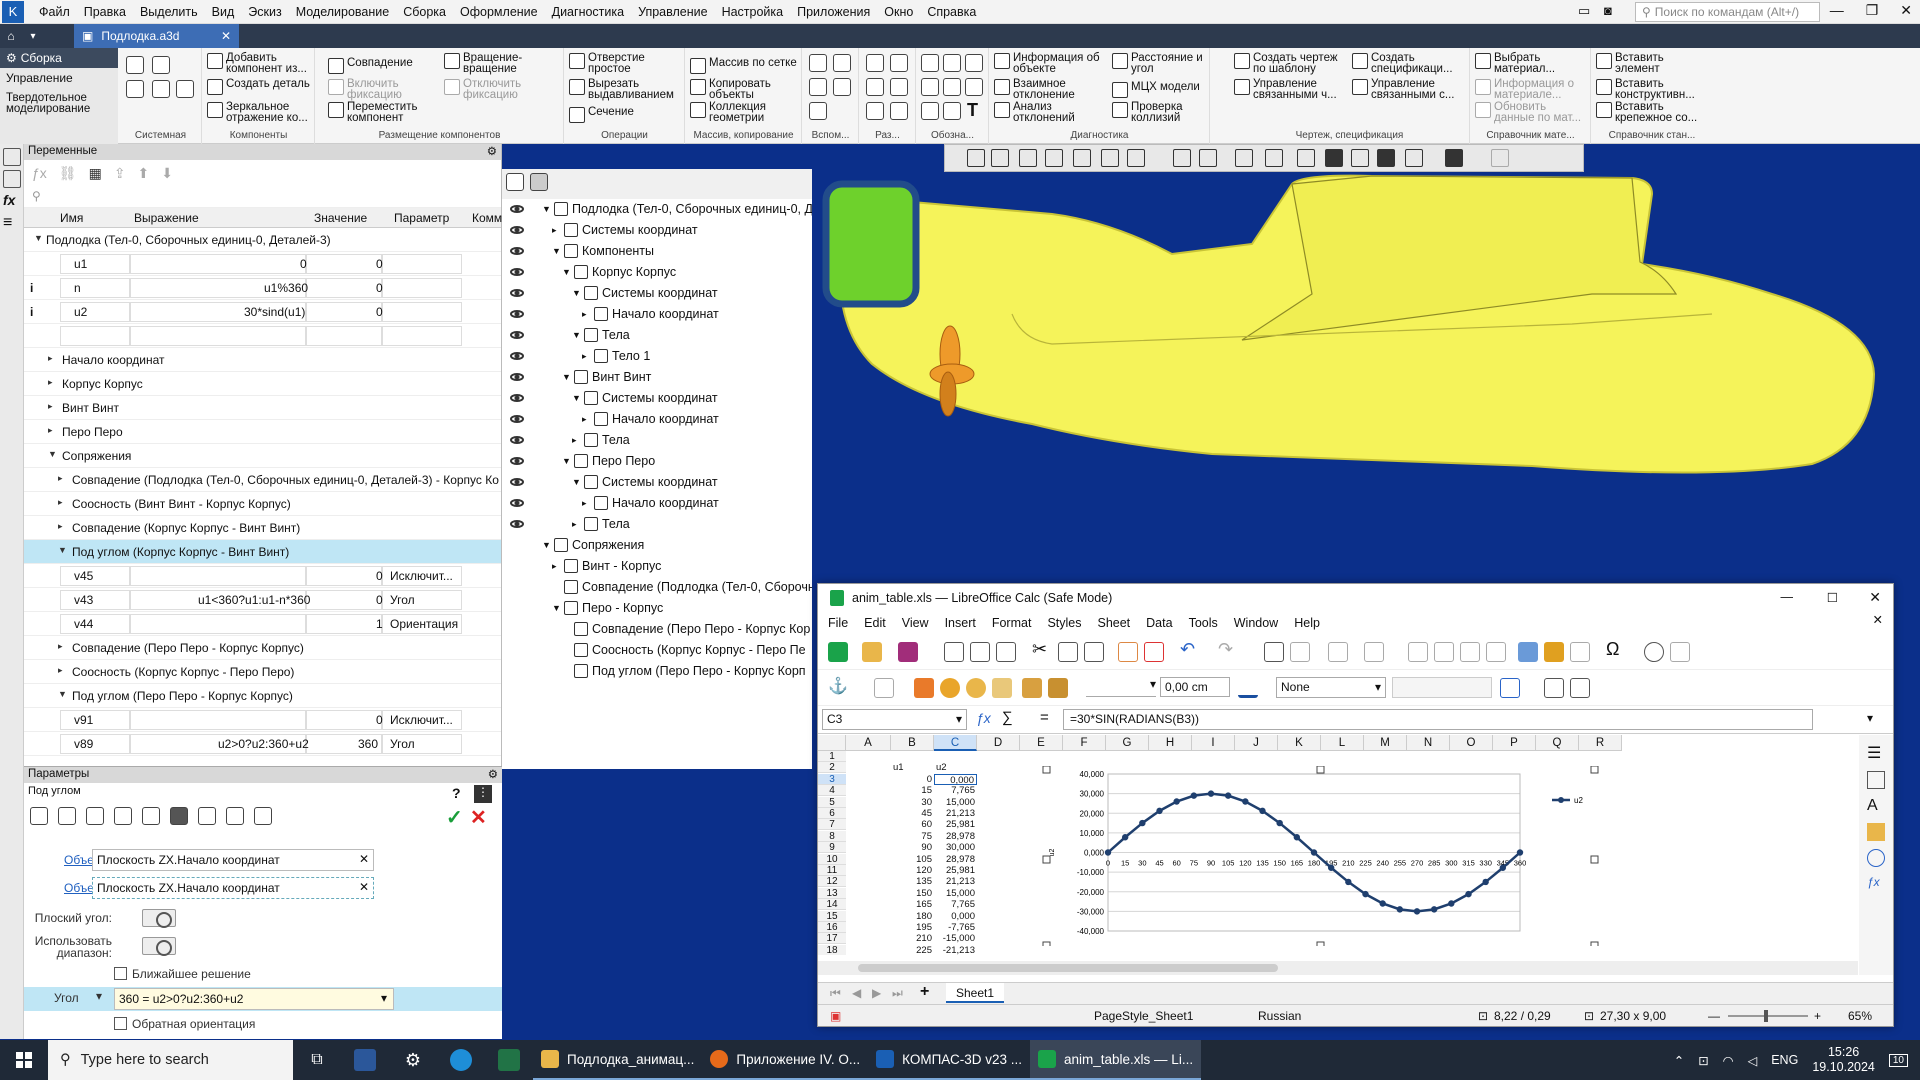 The height and width of the screenshot is (1080, 1920). I want to click on row-header: 13, so click(832, 893).